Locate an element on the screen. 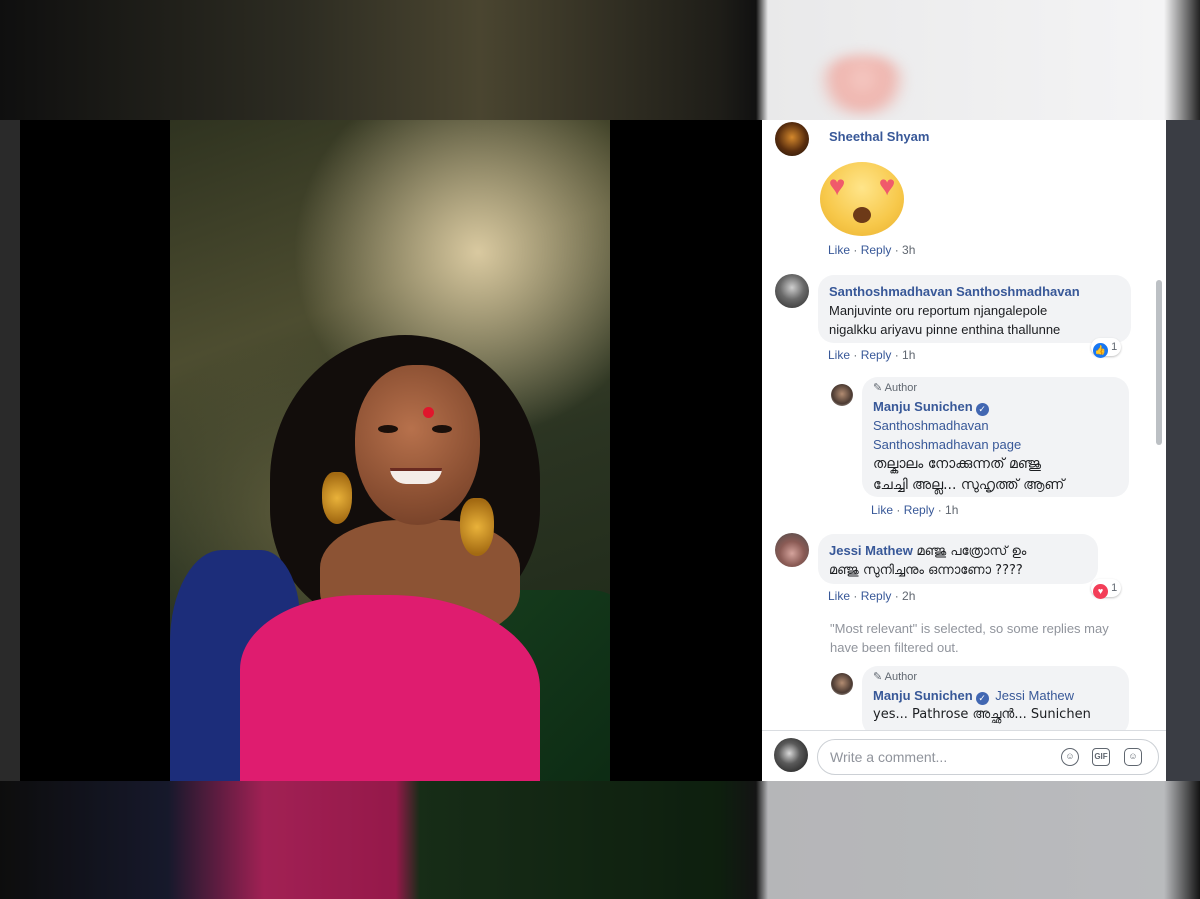 This screenshot has height=899, width=1200. comment-time: 2h is located at coordinates (908, 596).